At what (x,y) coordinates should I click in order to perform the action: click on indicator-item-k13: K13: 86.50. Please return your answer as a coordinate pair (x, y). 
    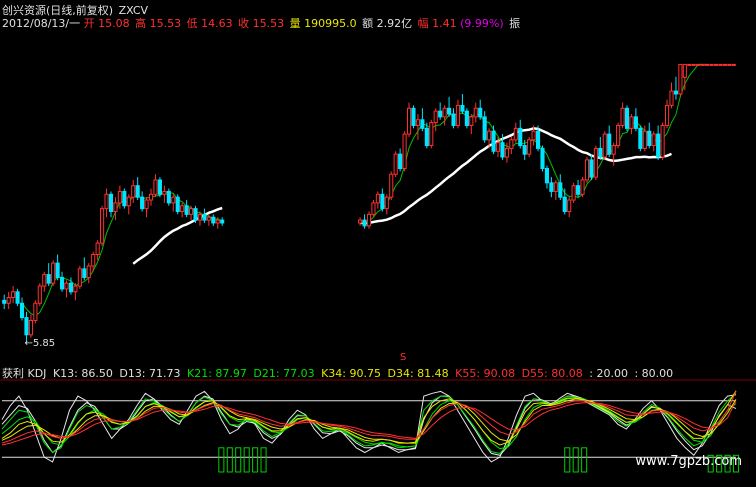
    Looking at the image, I should click on (82, 373).